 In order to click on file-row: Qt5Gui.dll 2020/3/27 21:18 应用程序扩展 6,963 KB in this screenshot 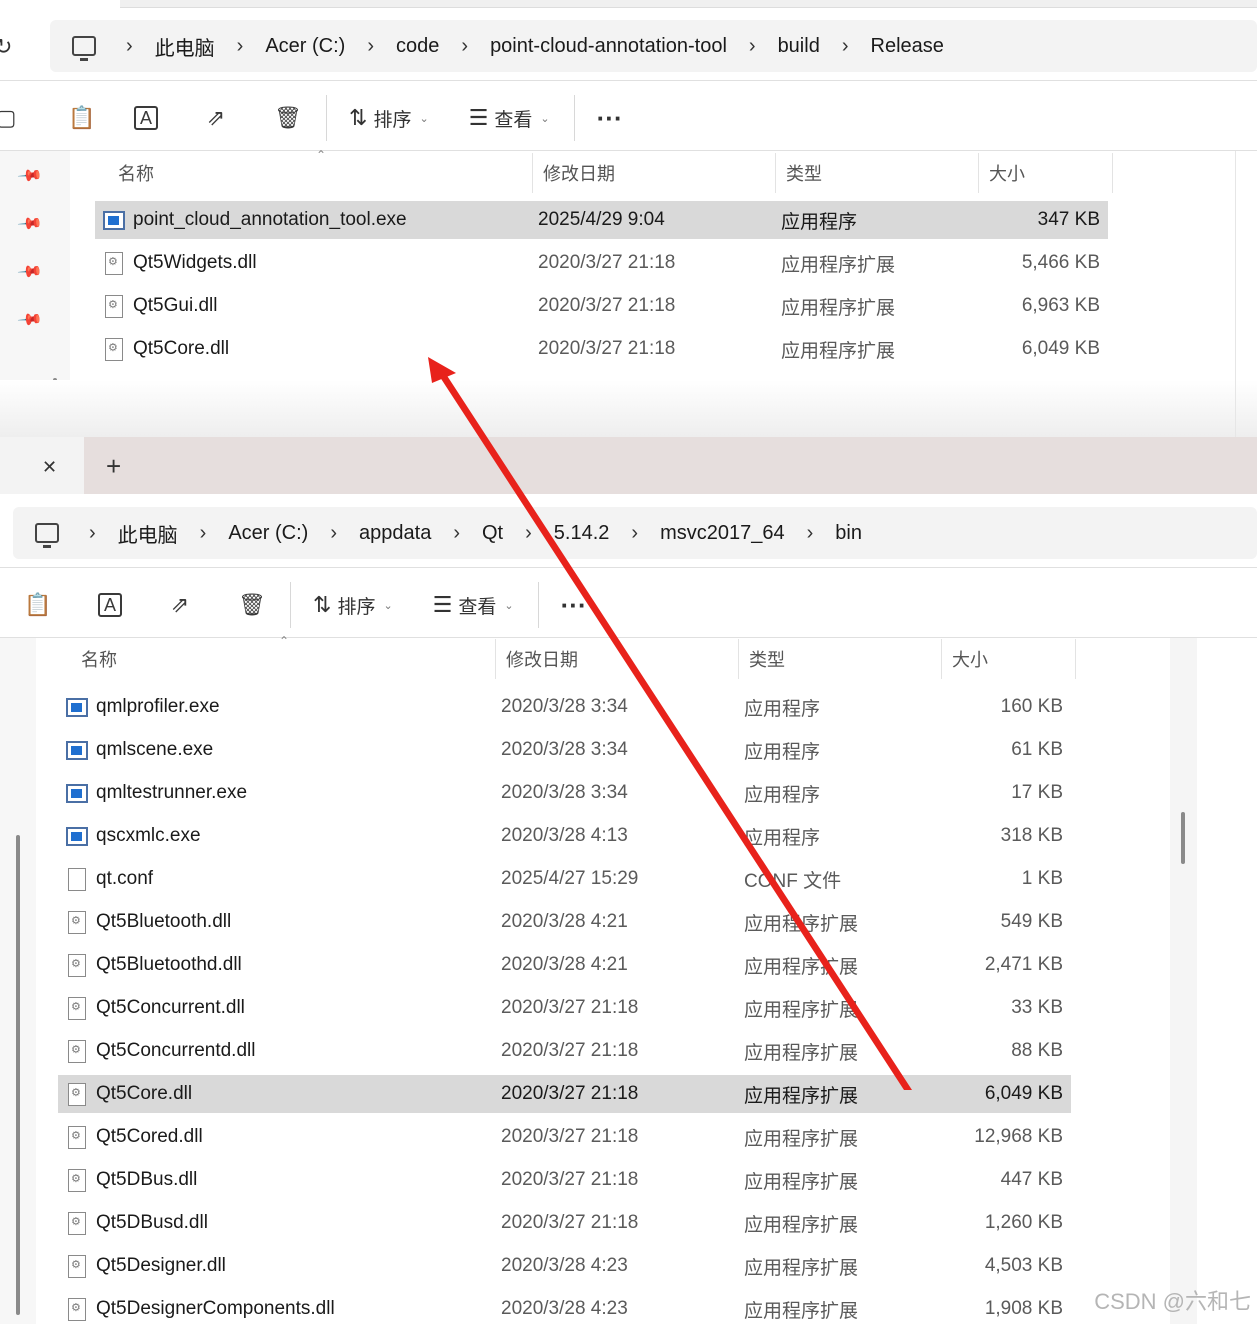, I will do `click(601, 306)`.